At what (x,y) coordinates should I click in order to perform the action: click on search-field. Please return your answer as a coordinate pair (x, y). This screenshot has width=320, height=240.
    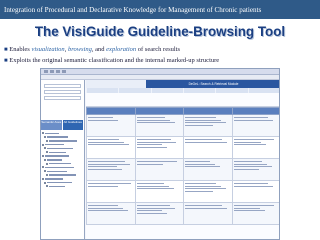
    Looking at the image, I should click on (62, 86).